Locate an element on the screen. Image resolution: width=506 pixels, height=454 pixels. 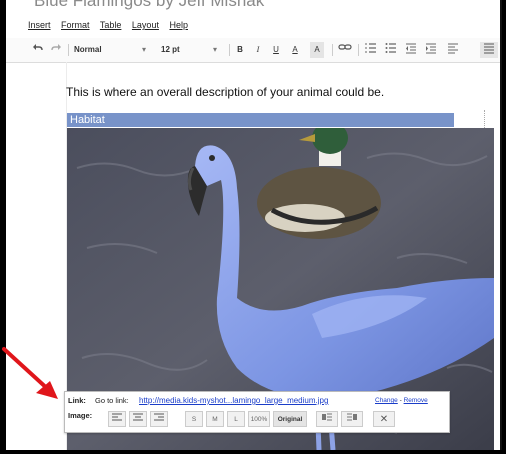
remove-link: Remove is located at coordinates (416, 400).